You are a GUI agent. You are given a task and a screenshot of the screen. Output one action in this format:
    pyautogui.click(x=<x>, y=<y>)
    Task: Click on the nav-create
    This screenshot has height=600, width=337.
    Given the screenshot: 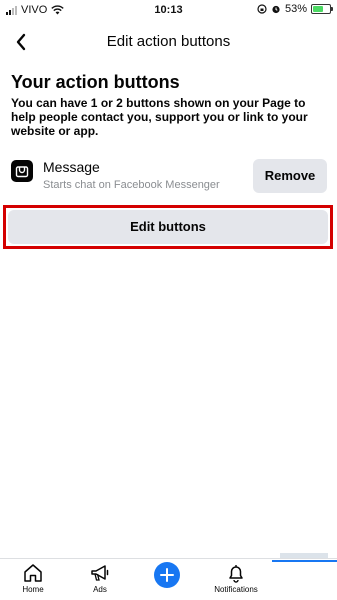 What is the action you would take?
    pyautogui.click(x=167, y=575)
    